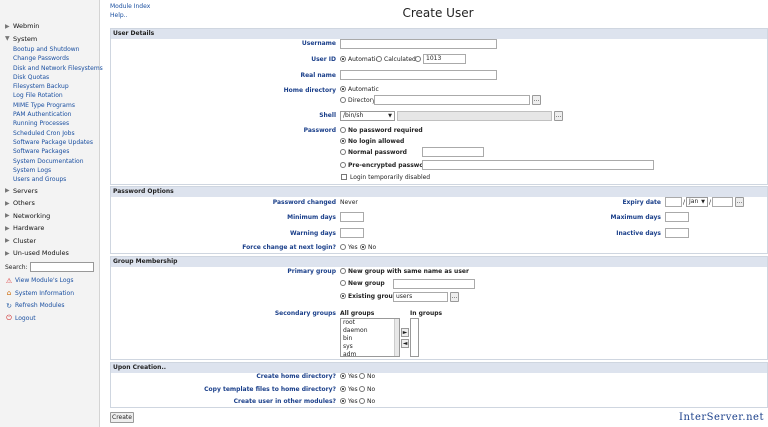 Image resolution: width=768 pixels, height=427 pixels. Describe the element at coordinates (344, 177) in the screenshot. I see `login-disabled-checkbox` at that location.